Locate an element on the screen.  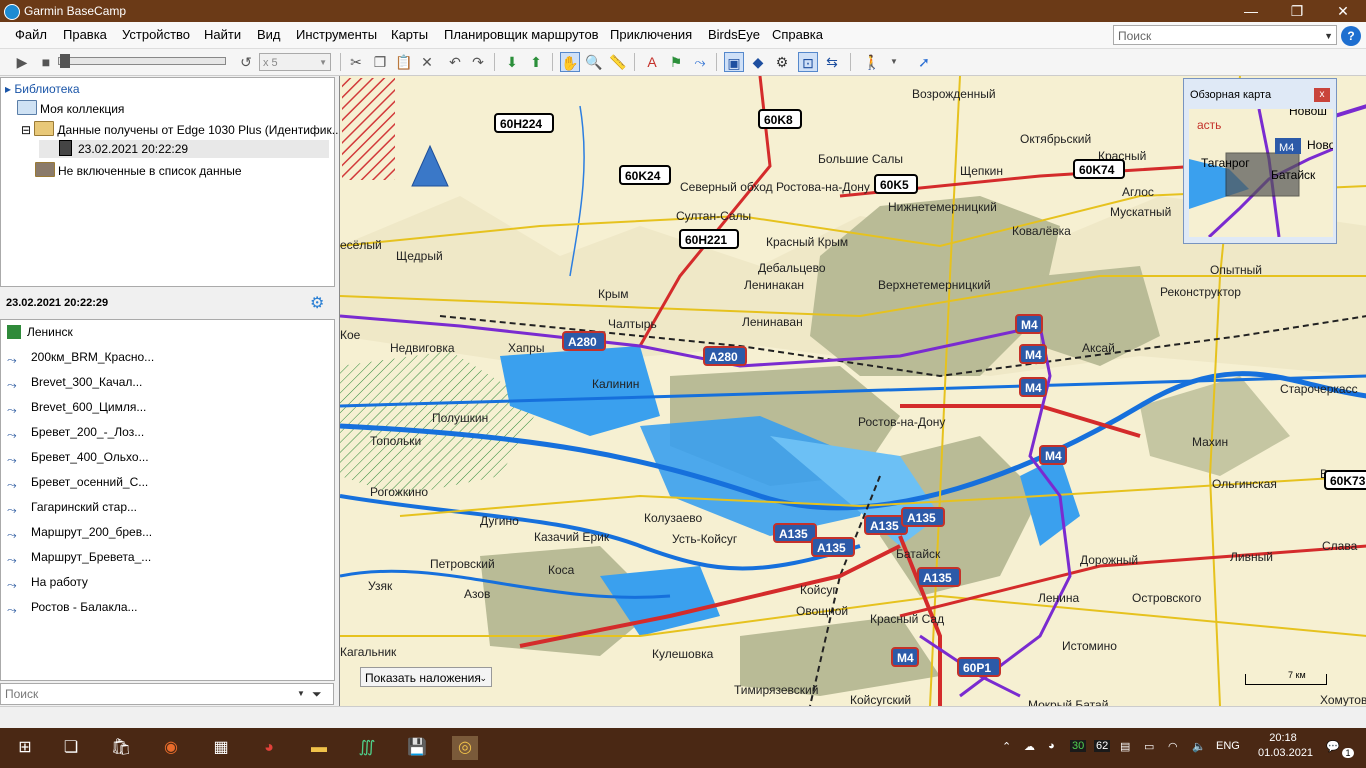
menu-find: Найти is located at coordinates (222, 34).